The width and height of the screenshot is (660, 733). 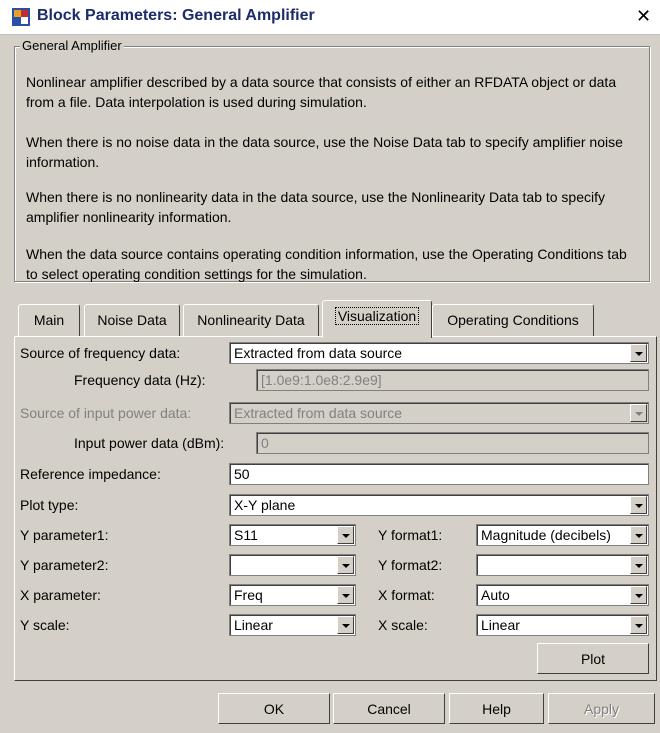 I want to click on y-parameter2-label: Y parameter2:, so click(x=64, y=565).